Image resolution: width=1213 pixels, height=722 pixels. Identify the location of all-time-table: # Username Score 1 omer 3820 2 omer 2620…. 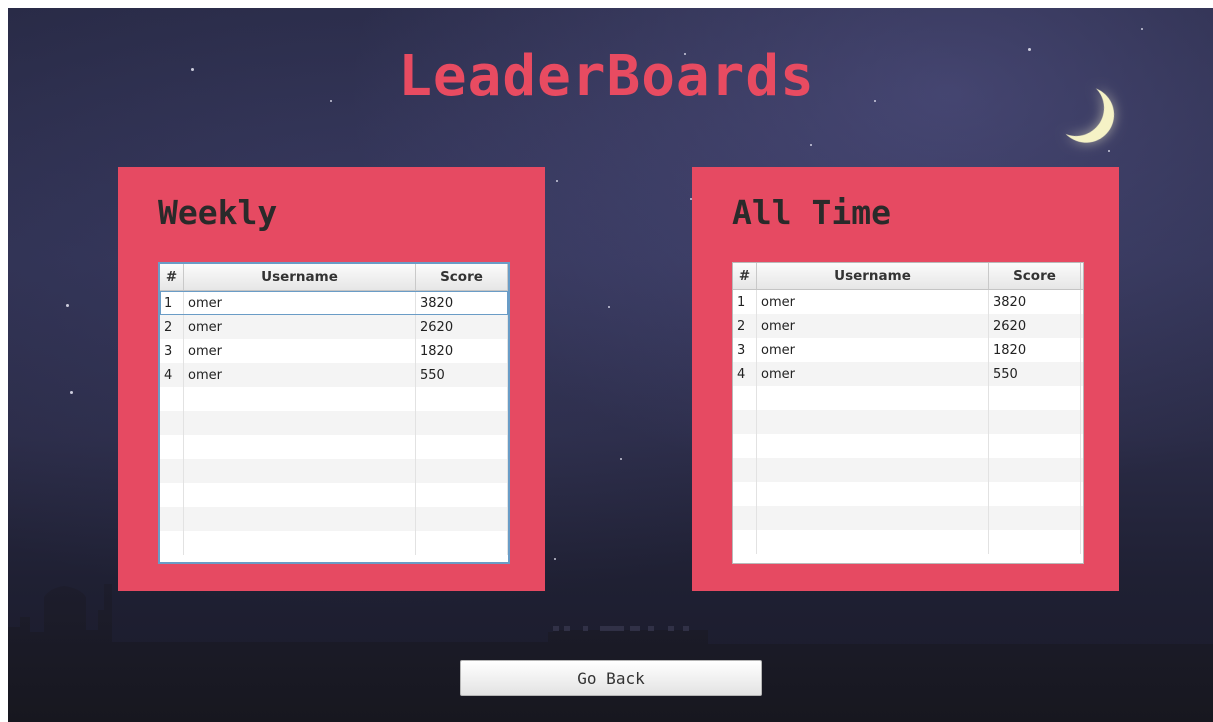
(908, 413).